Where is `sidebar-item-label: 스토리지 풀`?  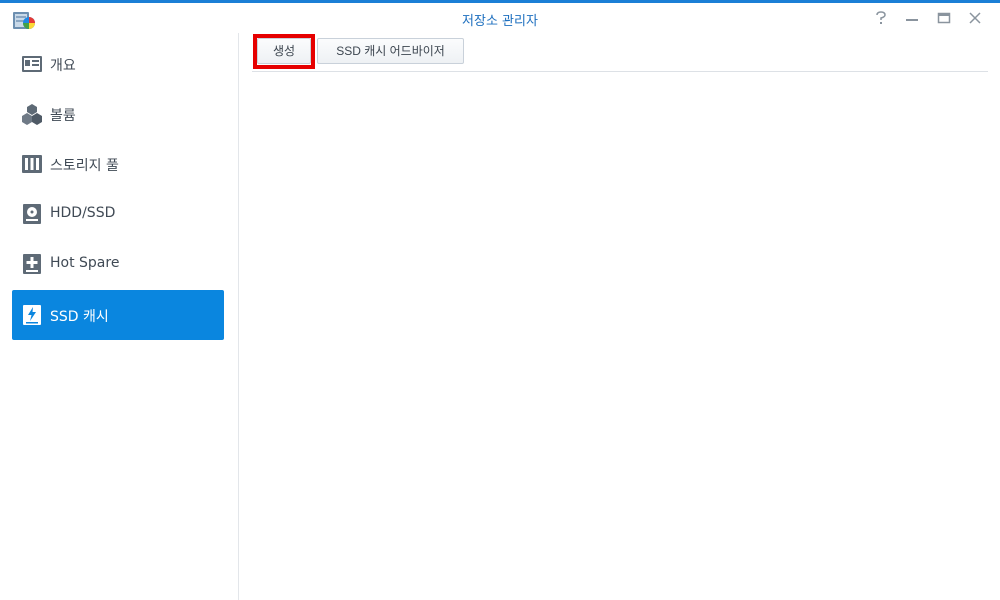 sidebar-item-label: 스토리지 풀 is located at coordinates (84, 166).